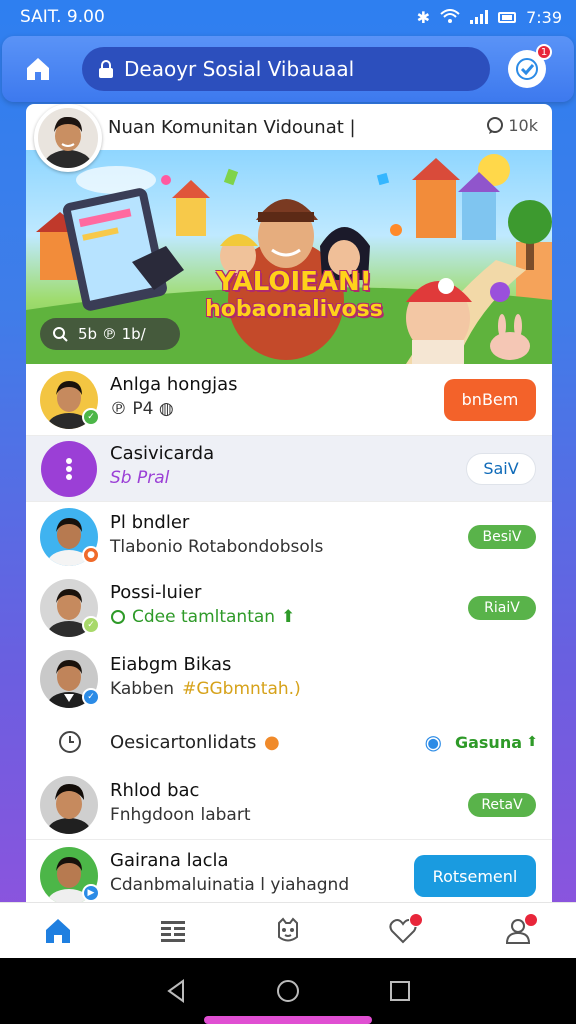  Describe the element at coordinates (225, 815) in the screenshot. I see `member-sub-extra: labart` at that location.